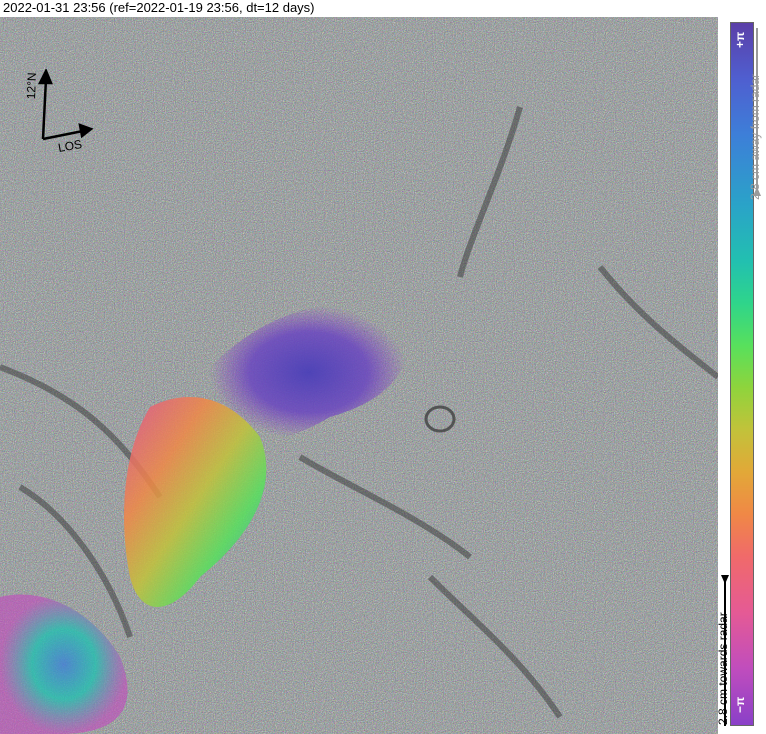 This screenshot has height=734, width=766. I want to click on los-arrowhead-icon, so click(86, 131).